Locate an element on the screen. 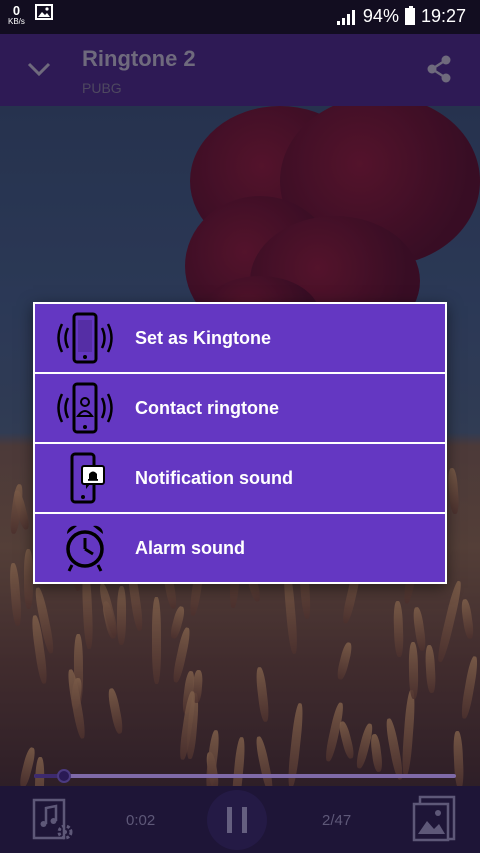 The image size is (480, 853). status-left: 0 KB/s is located at coordinates (30, 15).